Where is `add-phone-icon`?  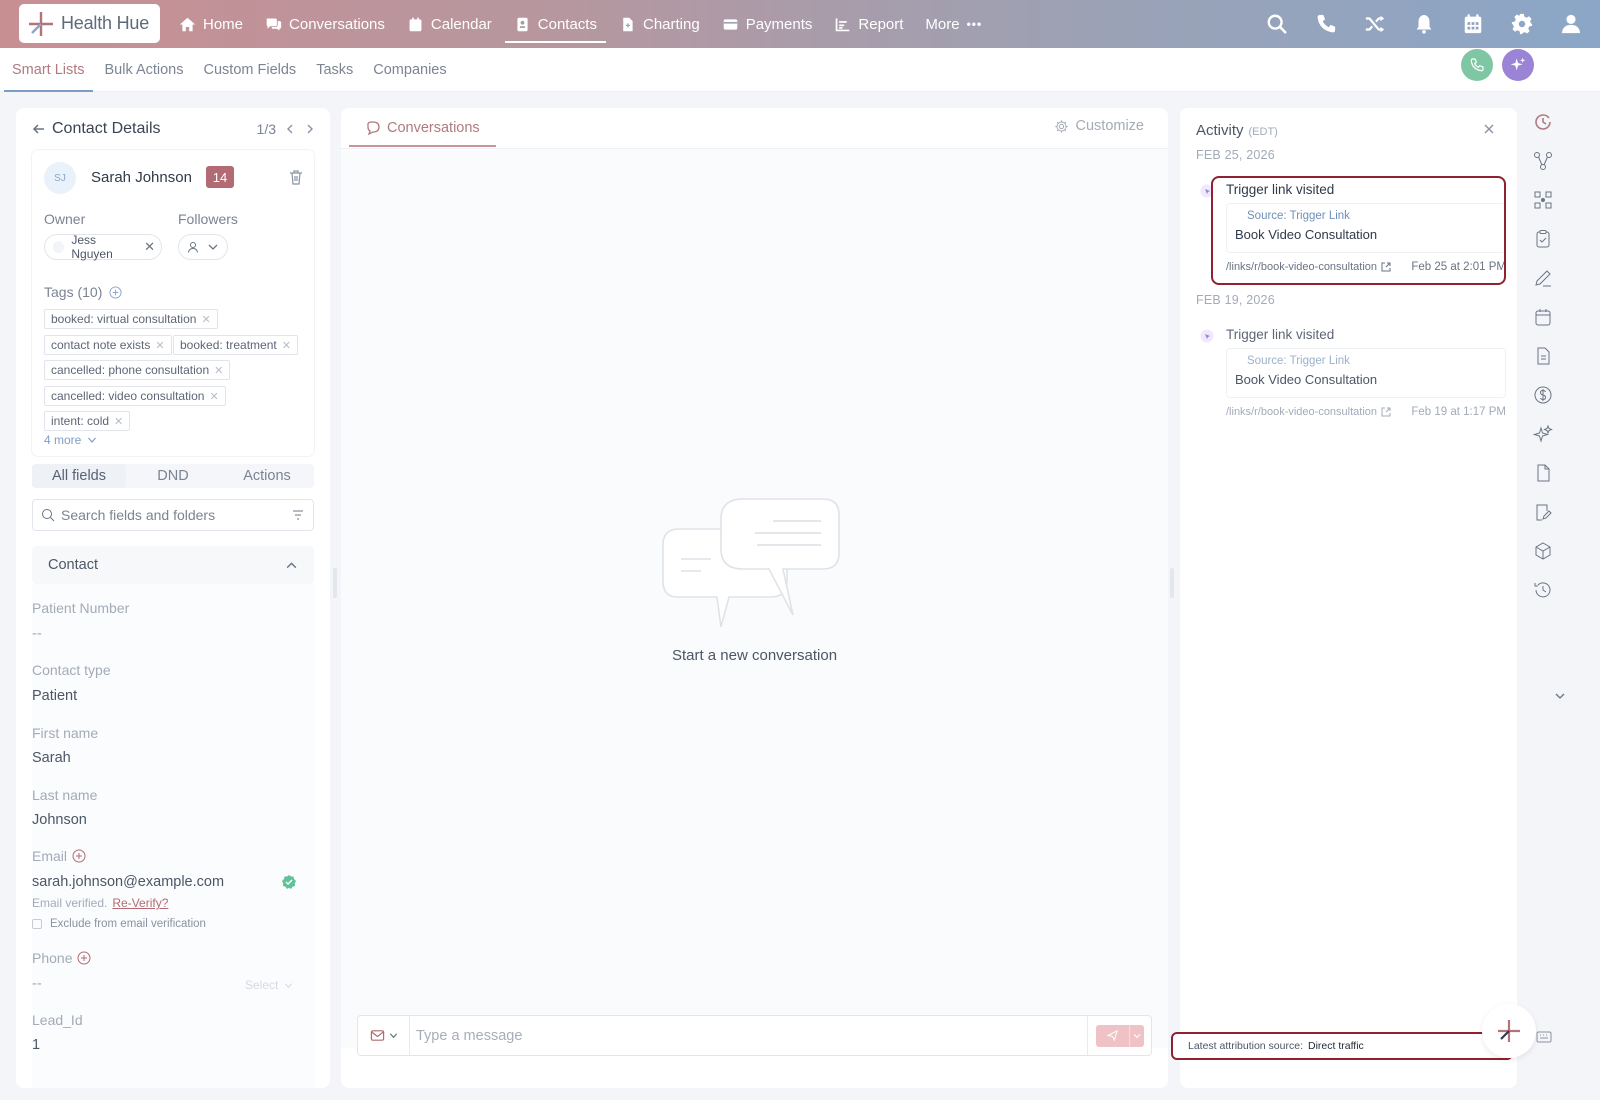 add-phone-icon is located at coordinates (84, 958).